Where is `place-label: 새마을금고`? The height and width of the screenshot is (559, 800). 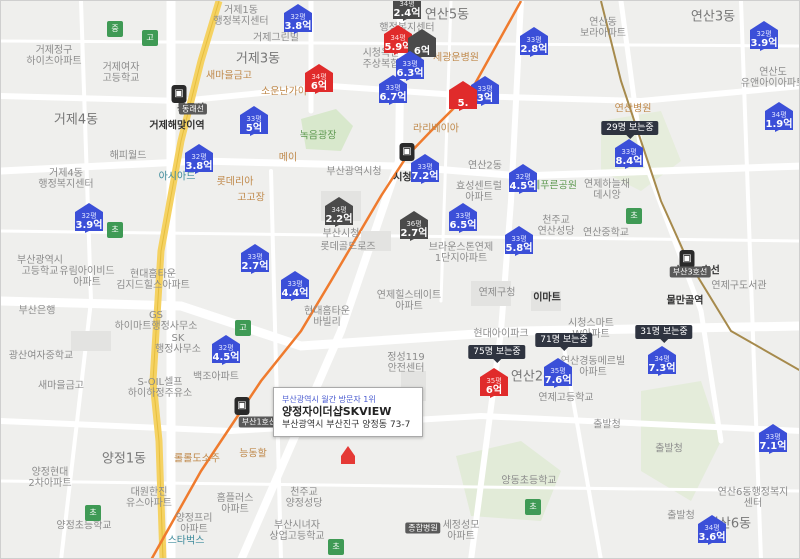
place-label: 새마을금고 is located at coordinates (61, 386).